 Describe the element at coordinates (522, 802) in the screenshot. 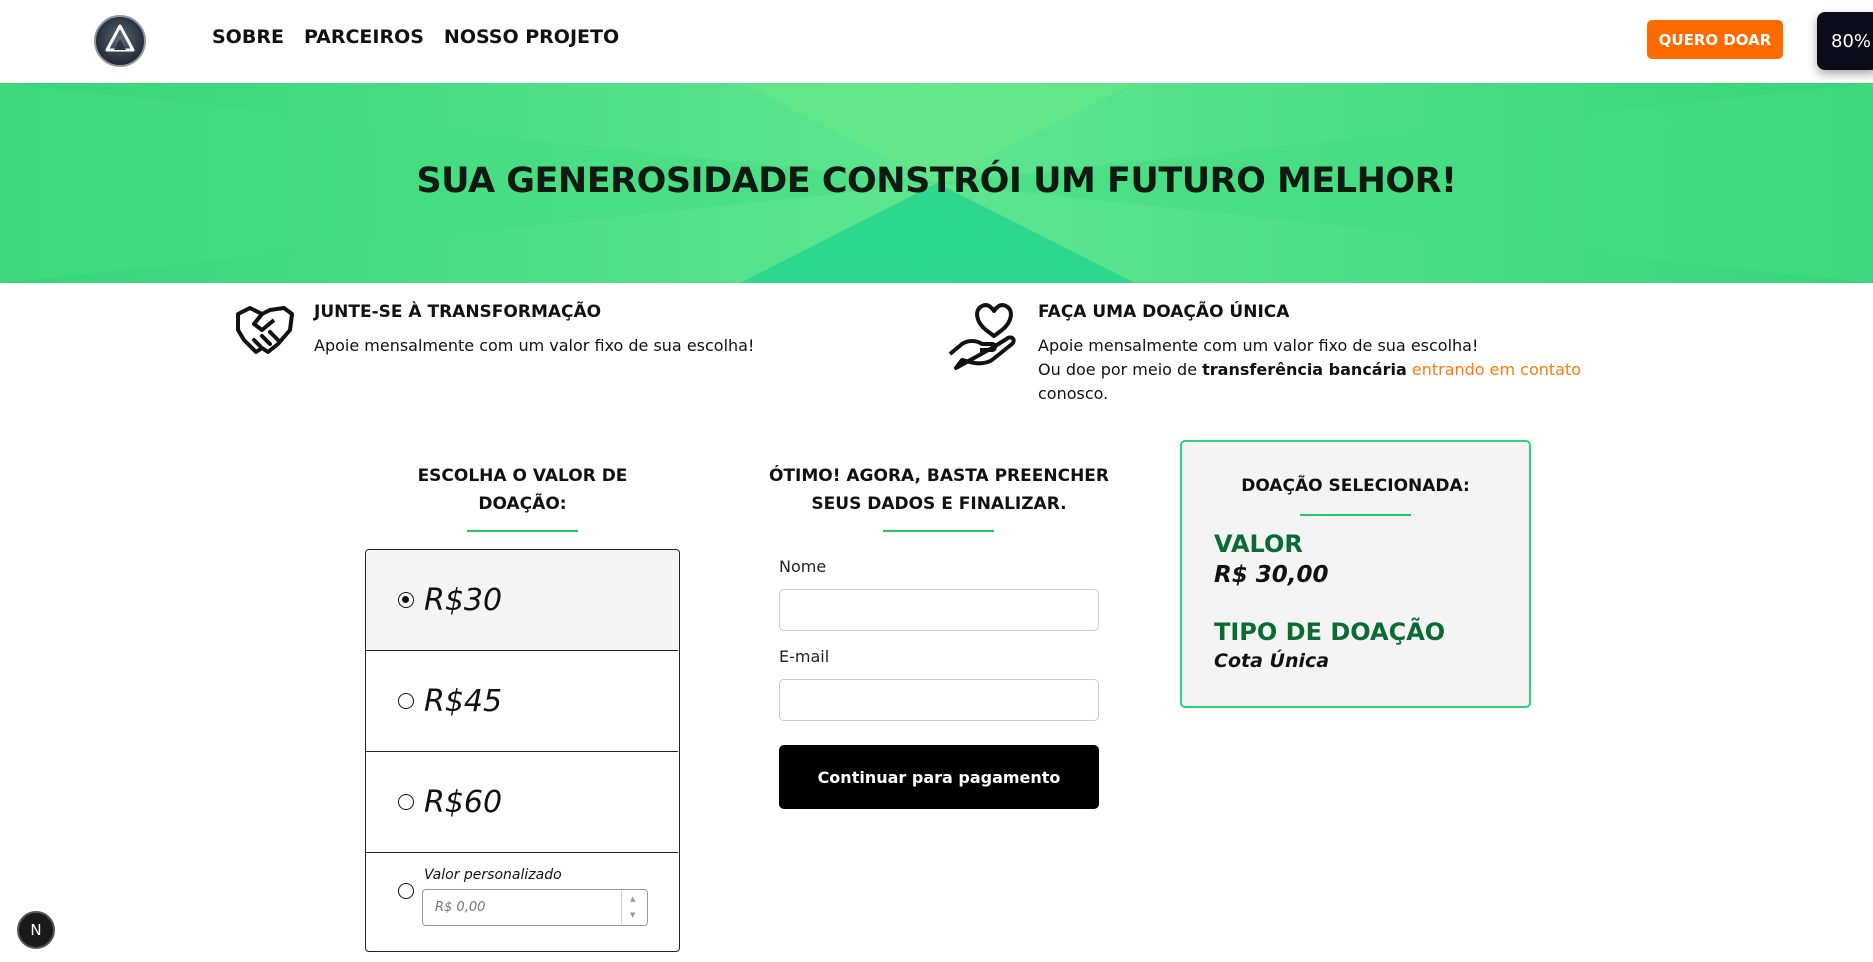

I see `amount-option-60: R$60` at that location.